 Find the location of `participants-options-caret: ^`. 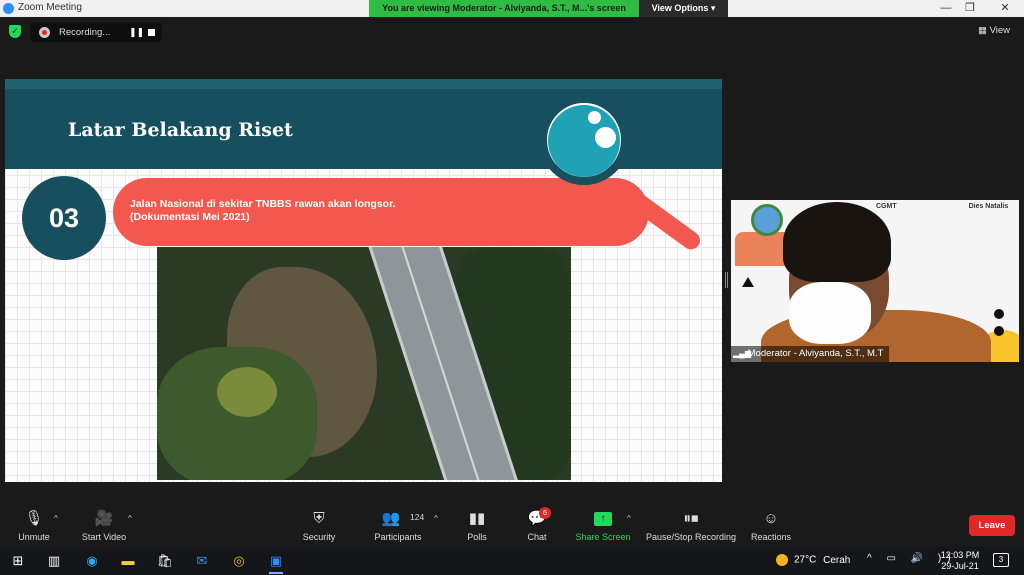

participants-options-caret: ^ is located at coordinates (436, 518).